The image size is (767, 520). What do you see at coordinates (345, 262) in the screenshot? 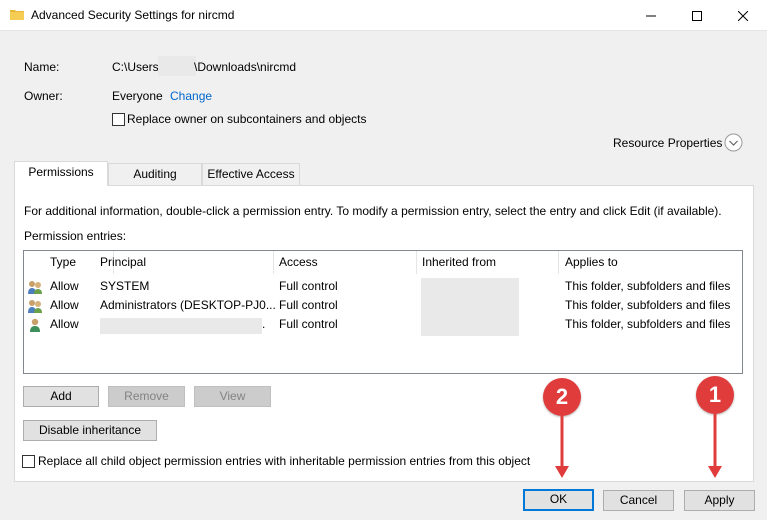
I see `column-header-access: Access` at bounding box center [345, 262].